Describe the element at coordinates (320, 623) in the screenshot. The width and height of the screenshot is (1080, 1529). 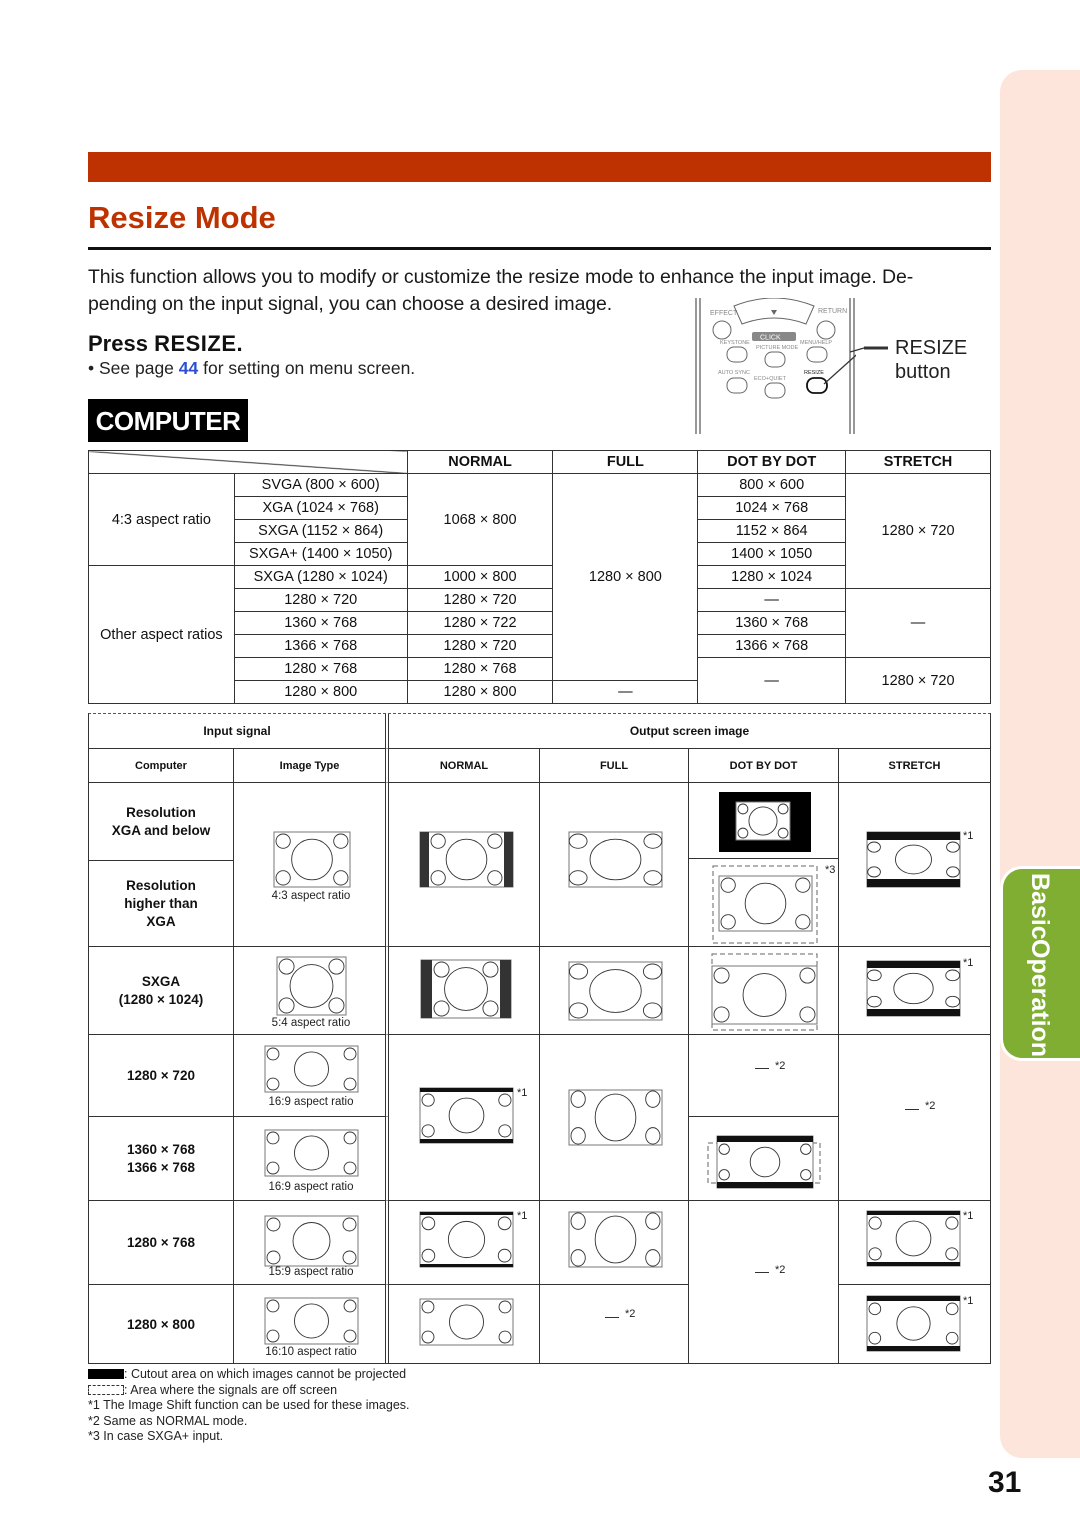
I see `input-cell: 1360 × 768` at that location.